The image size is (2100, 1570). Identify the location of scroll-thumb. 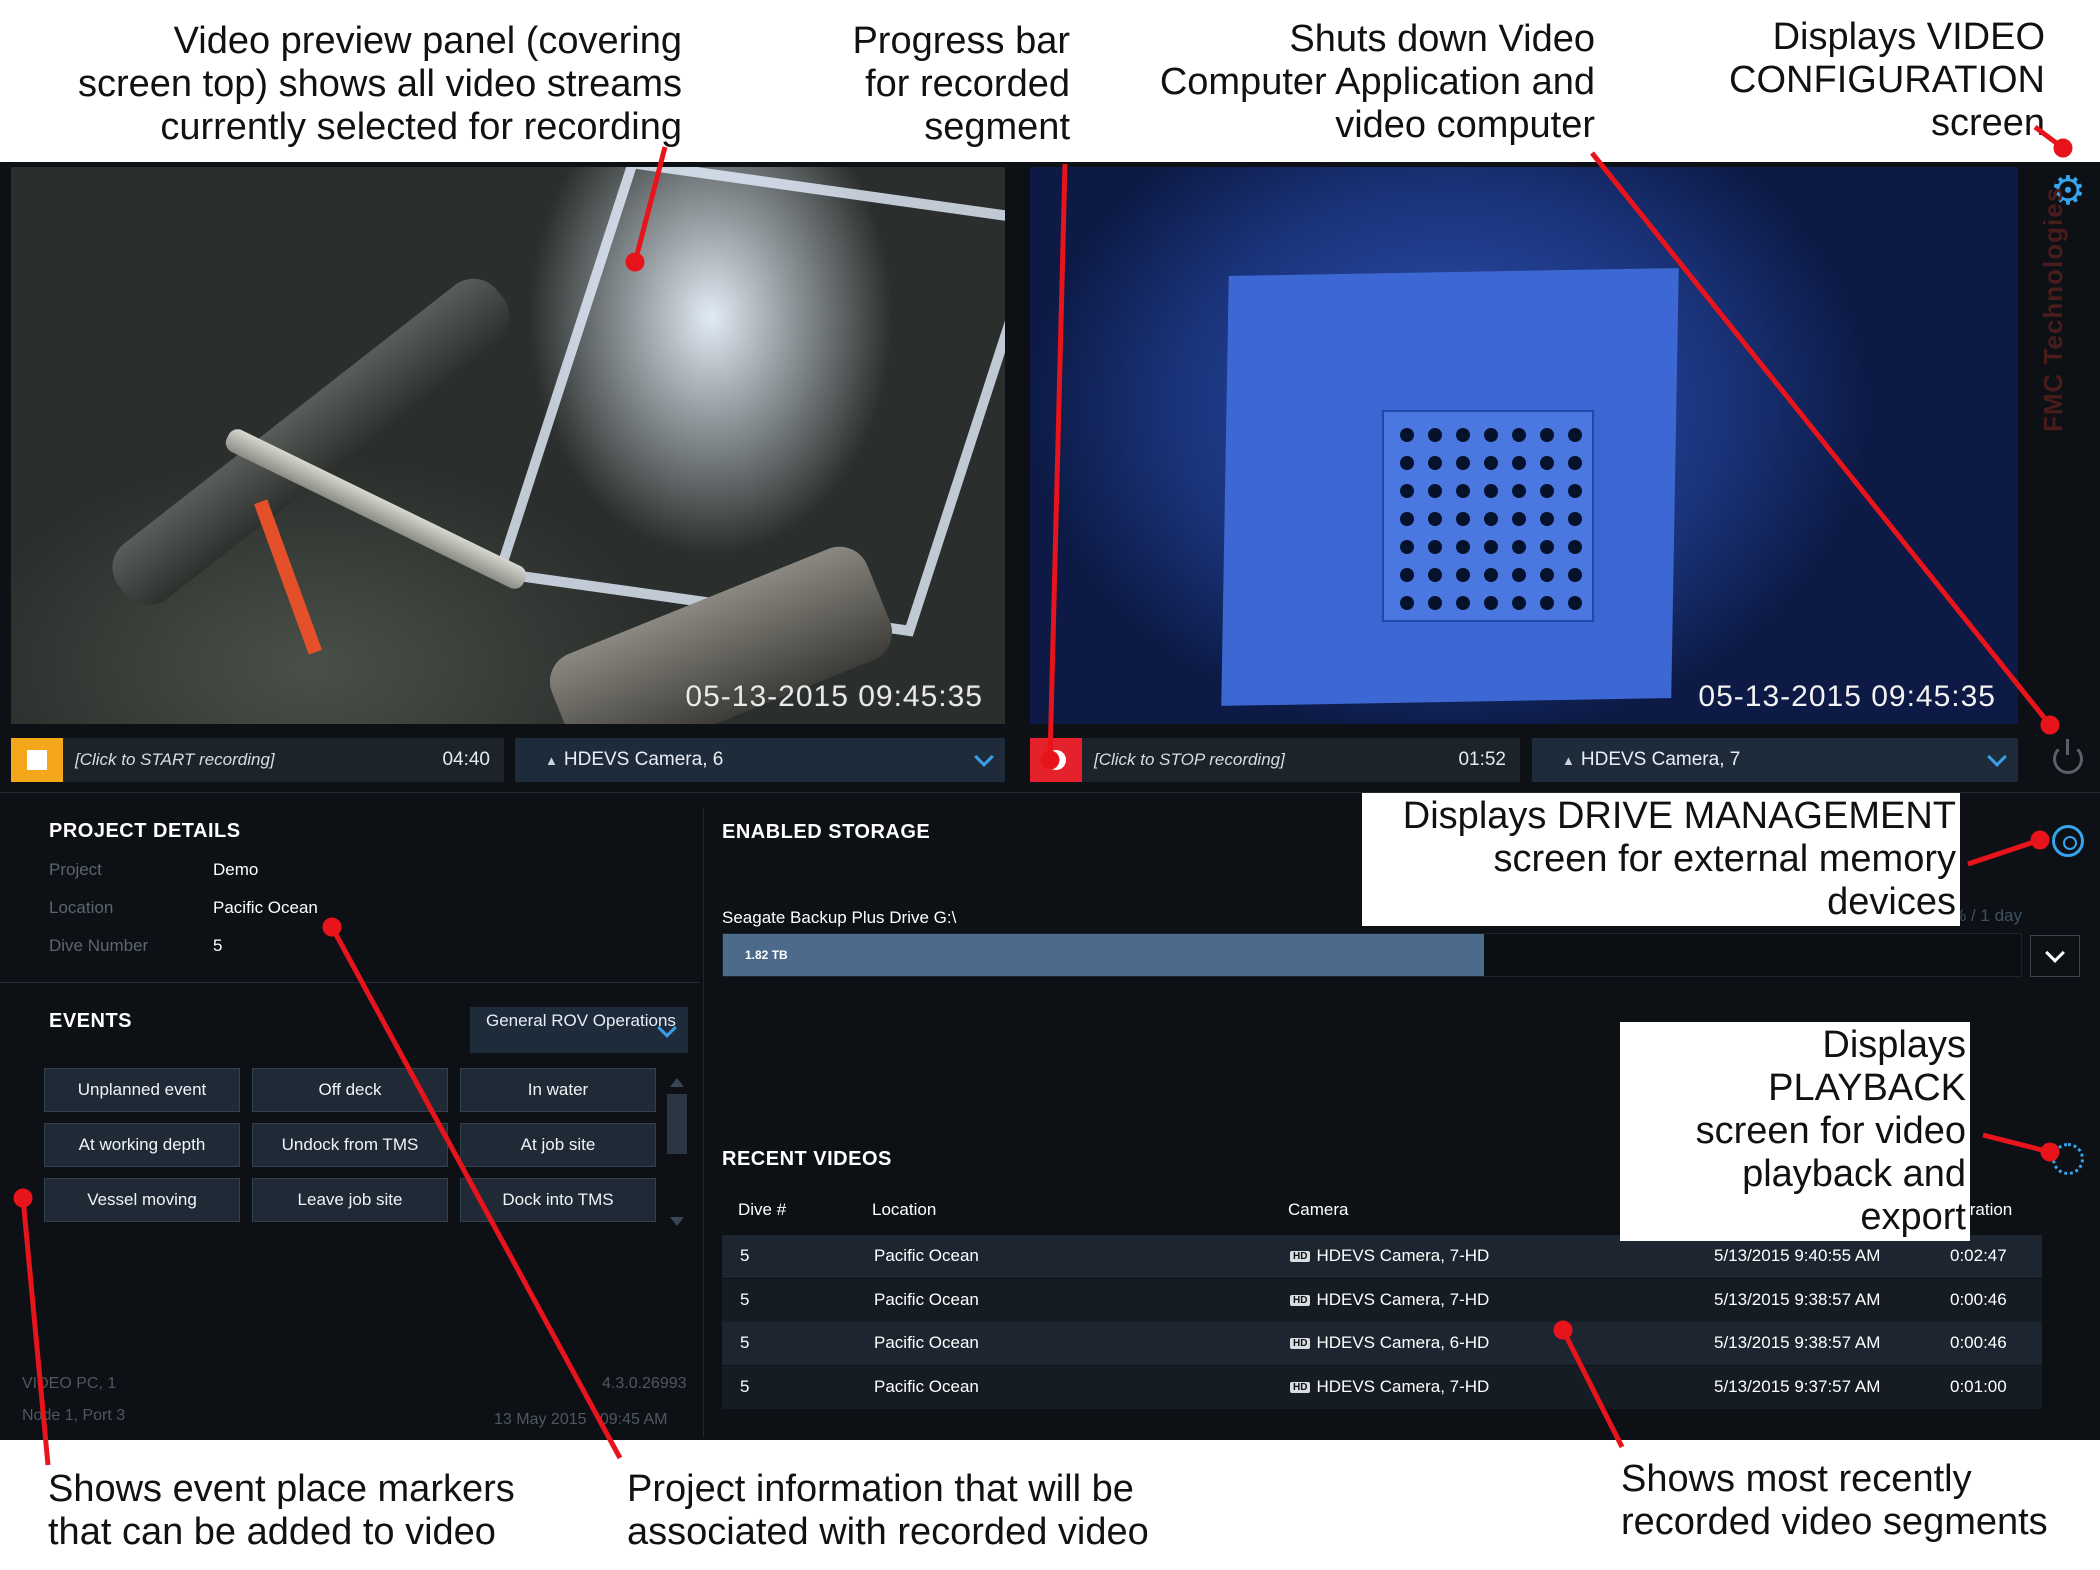
(677, 1124).